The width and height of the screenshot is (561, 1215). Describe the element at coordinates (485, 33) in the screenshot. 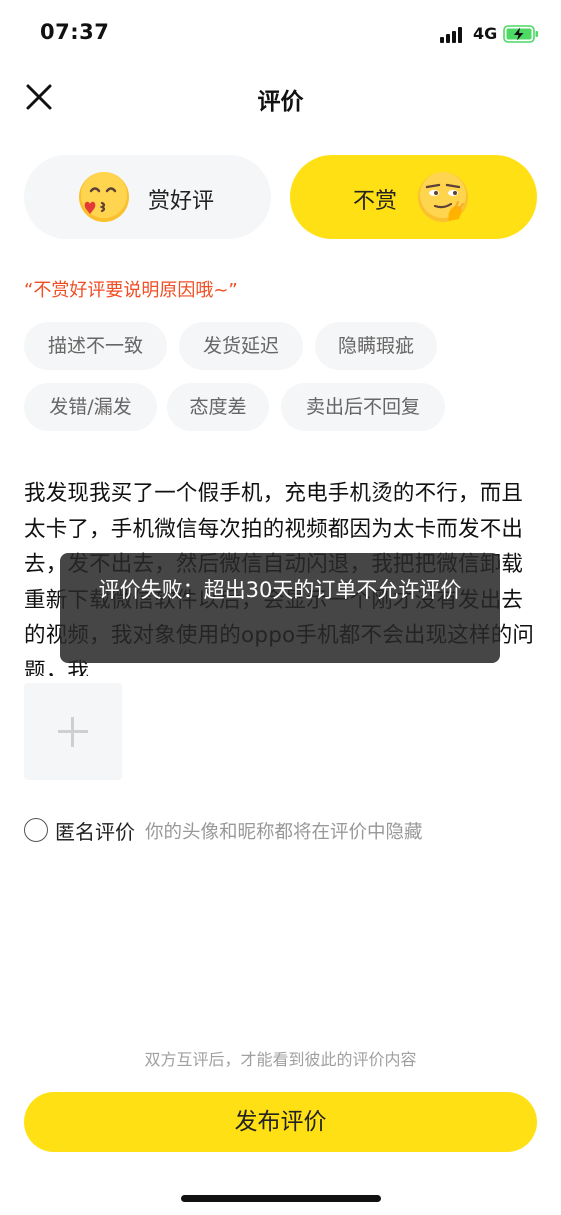

I see `network-label: 4G` at that location.